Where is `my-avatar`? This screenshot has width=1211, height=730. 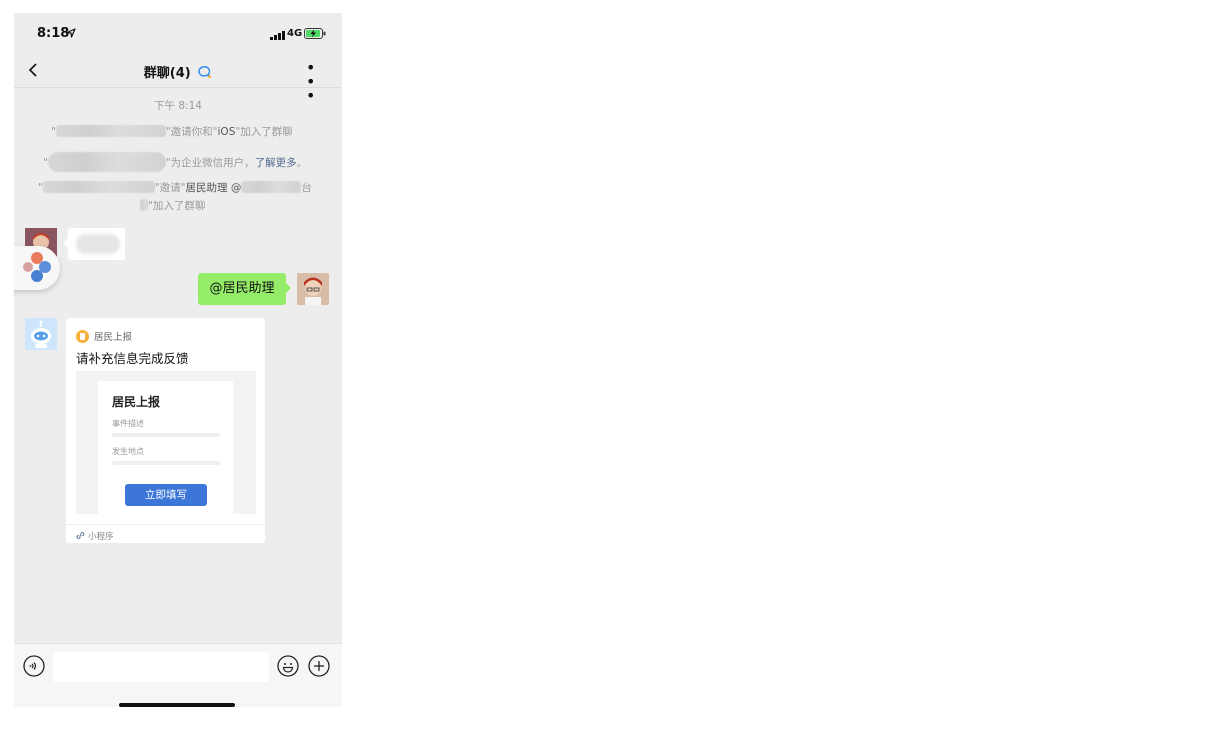 my-avatar is located at coordinates (313, 289).